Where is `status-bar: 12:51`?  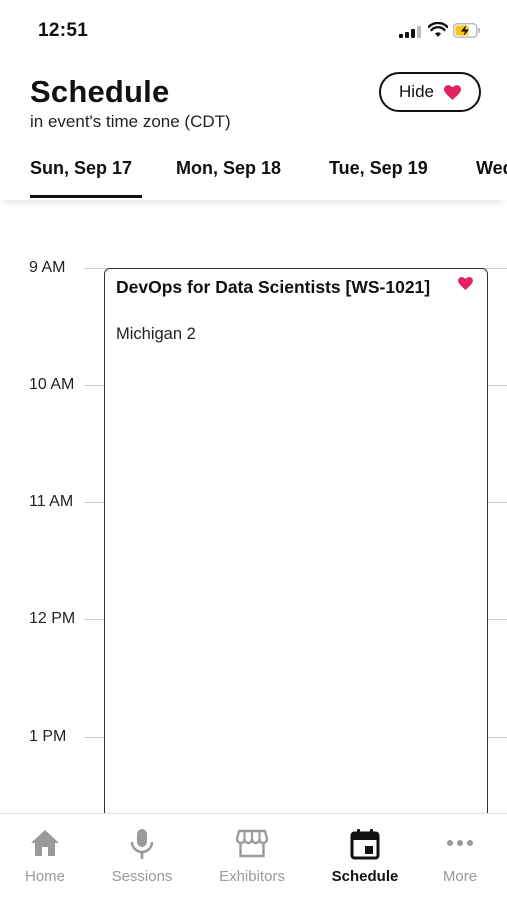 status-bar: 12:51 is located at coordinates (253, 30).